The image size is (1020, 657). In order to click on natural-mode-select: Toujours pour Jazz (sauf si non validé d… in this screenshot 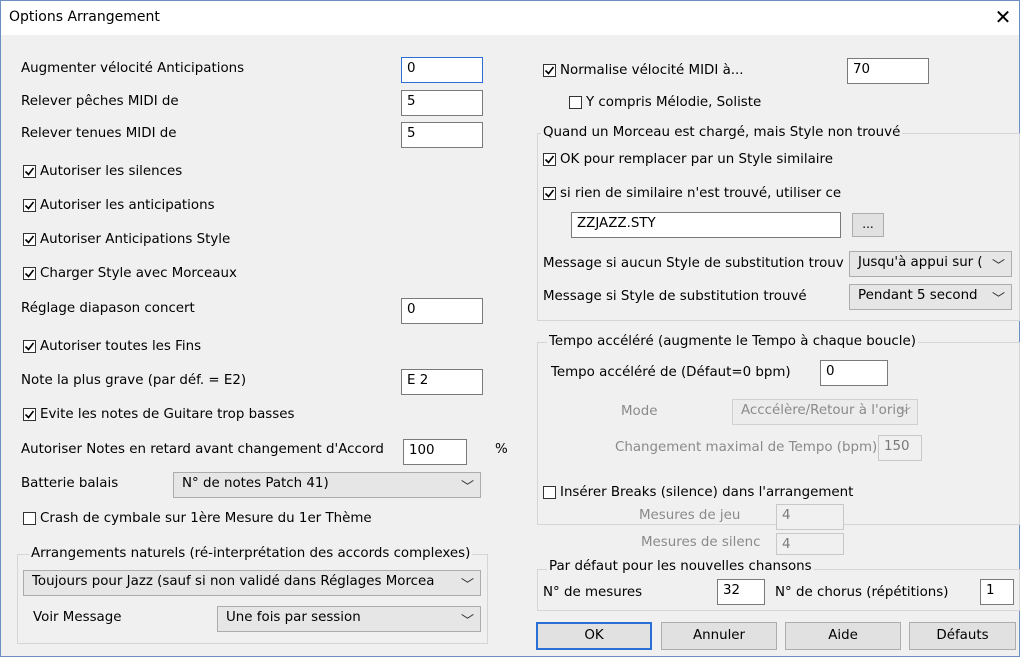, I will do `click(252, 583)`.